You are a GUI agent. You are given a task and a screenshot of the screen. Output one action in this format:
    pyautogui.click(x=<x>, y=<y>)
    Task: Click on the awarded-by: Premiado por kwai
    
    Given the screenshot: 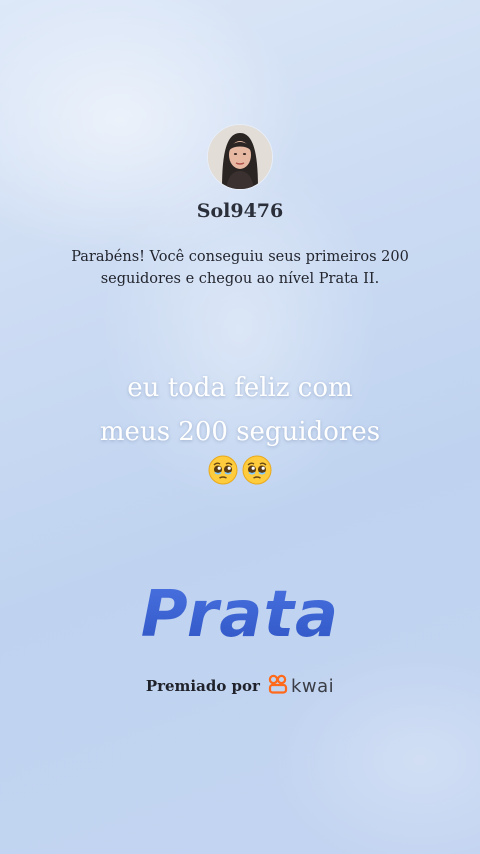 What is the action you would take?
    pyautogui.click(x=240, y=686)
    